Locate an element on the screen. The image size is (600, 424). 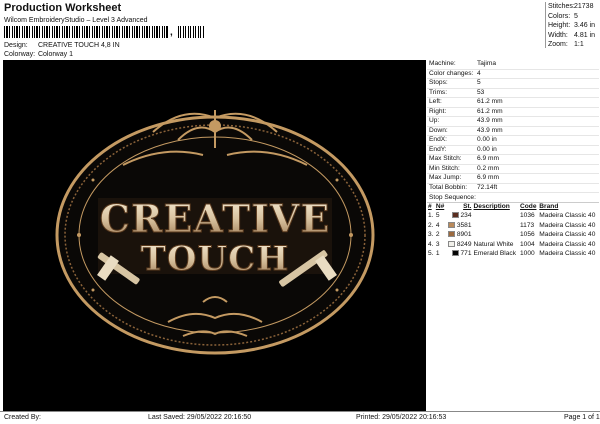
row-code: 1004 is located at coordinates (527, 244).